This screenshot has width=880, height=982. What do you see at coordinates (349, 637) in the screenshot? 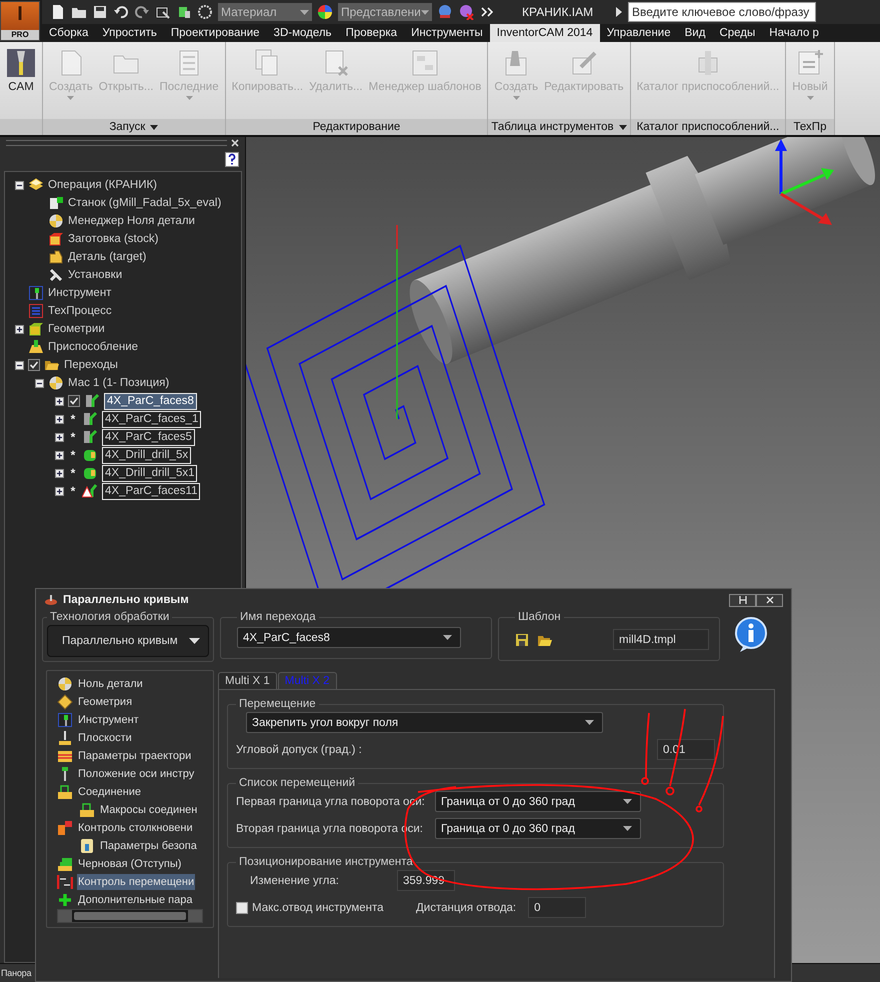
I see `operation-name-dropdown: 4X_ParC_faces8` at bounding box center [349, 637].